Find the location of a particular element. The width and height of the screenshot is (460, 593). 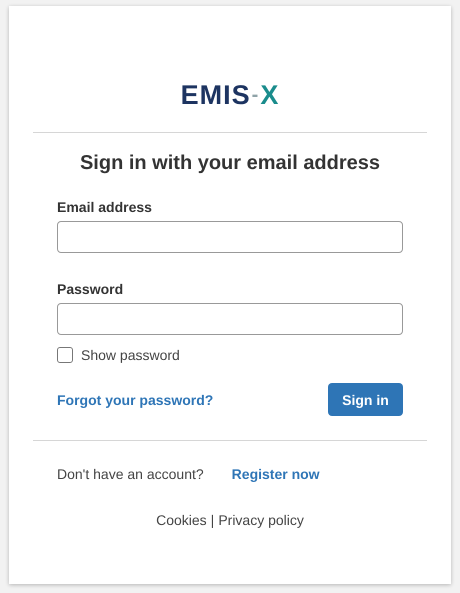

forgot-password-link: Forgot your password? is located at coordinates (135, 400).